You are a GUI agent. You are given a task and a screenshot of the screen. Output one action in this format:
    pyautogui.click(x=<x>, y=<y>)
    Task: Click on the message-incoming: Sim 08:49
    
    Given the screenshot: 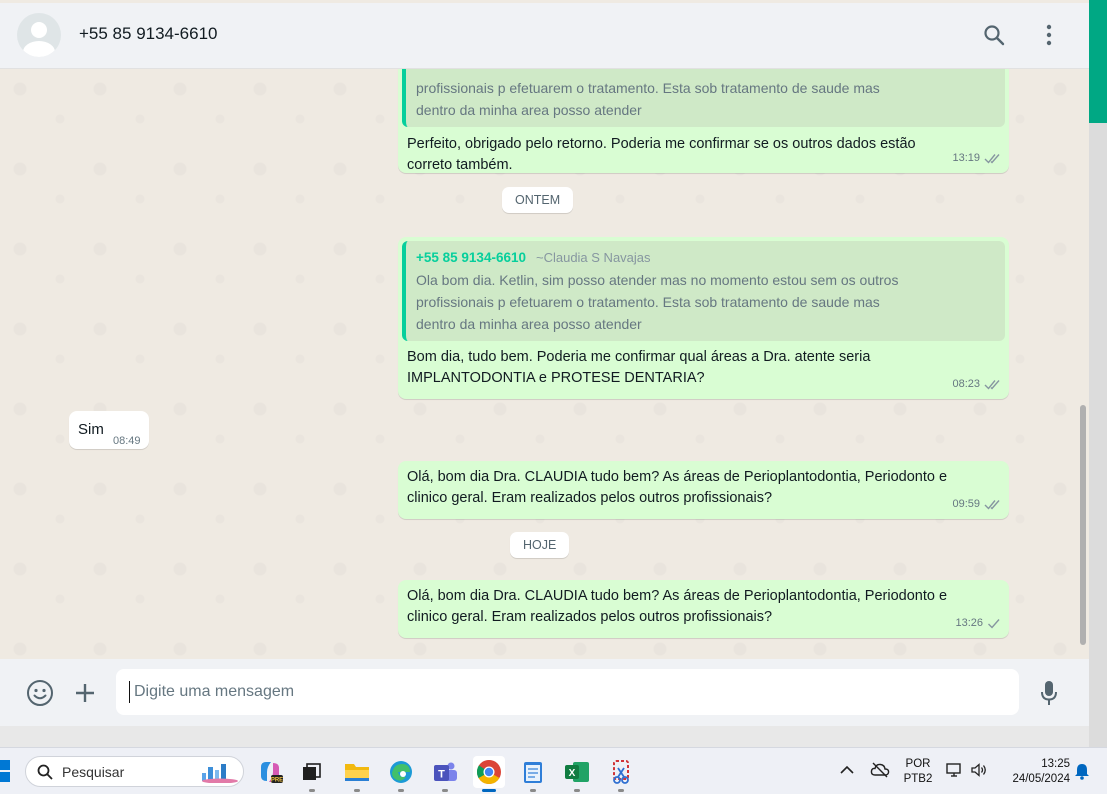 What is the action you would take?
    pyautogui.click(x=109, y=430)
    